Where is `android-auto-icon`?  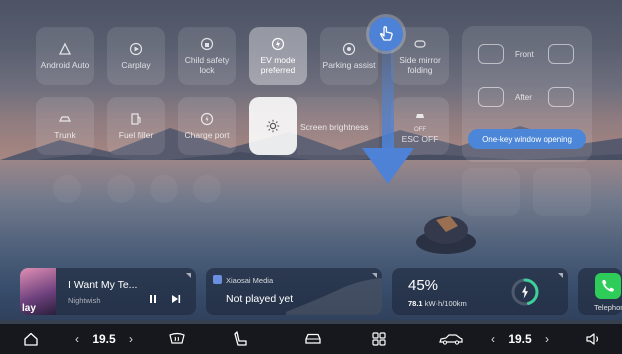
android-auto-icon is located at coordinates (65, 48).